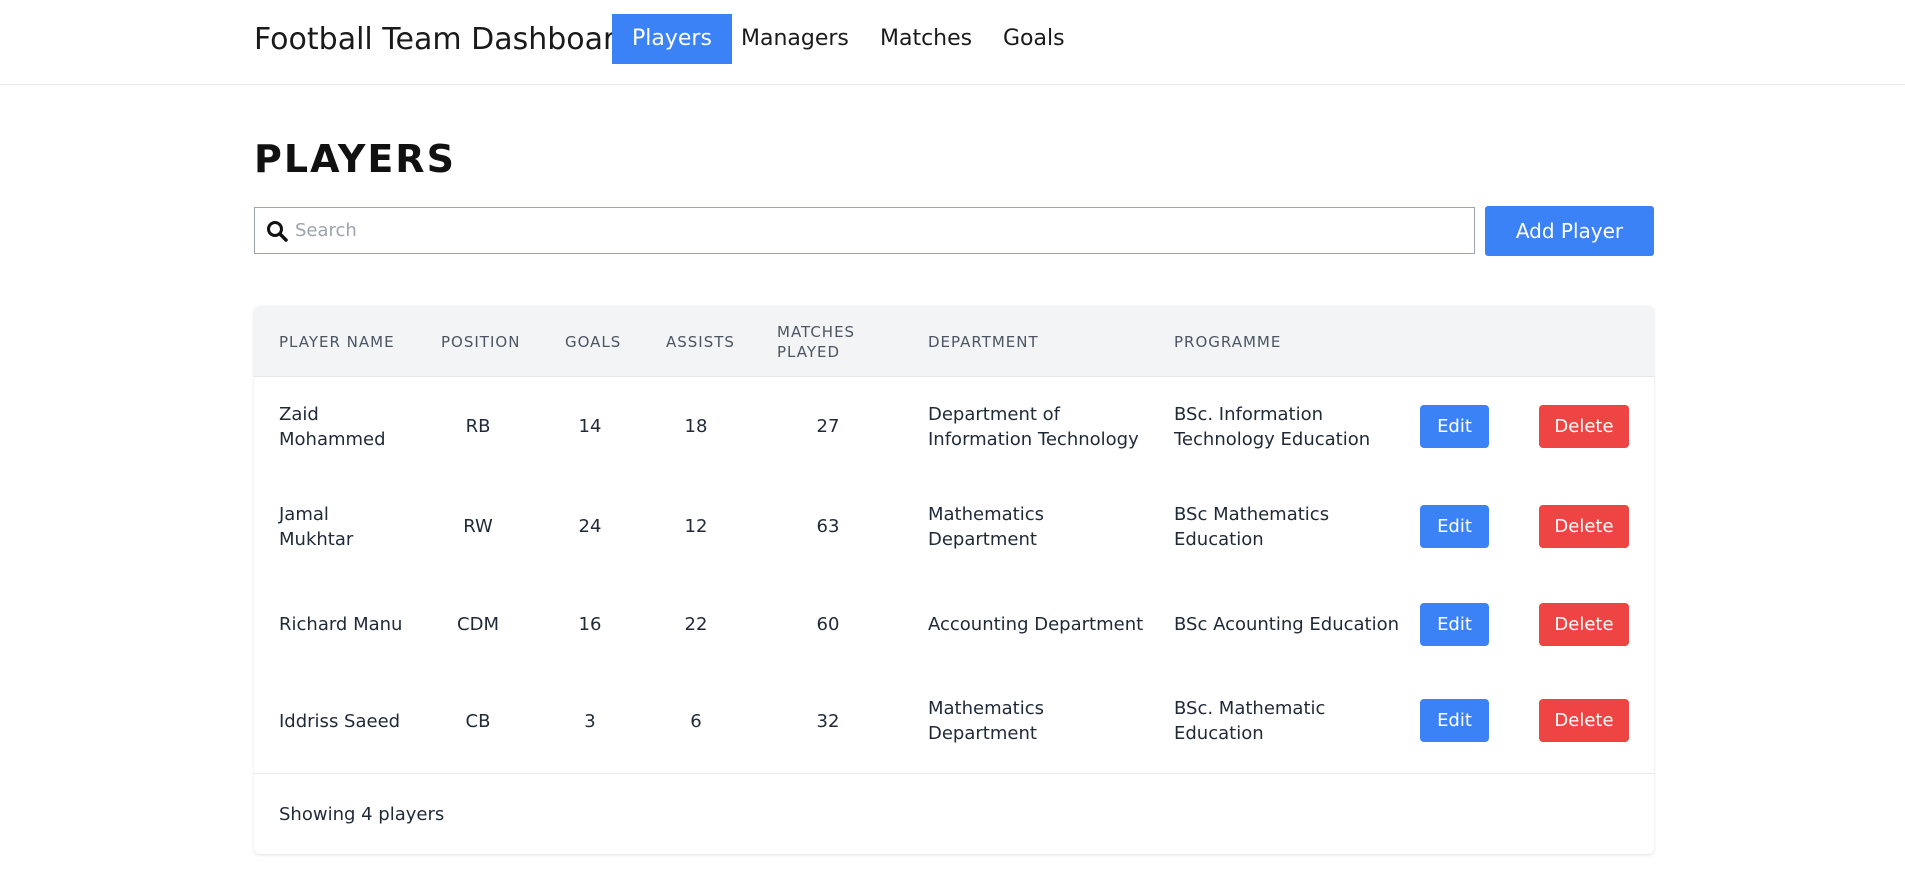 The image size is (1905, 885). What do you see at coordinates (1252, 514) in the screenshot?
I see `programme-line1: BSc Mathematics` at bounding box center [1252, 514].